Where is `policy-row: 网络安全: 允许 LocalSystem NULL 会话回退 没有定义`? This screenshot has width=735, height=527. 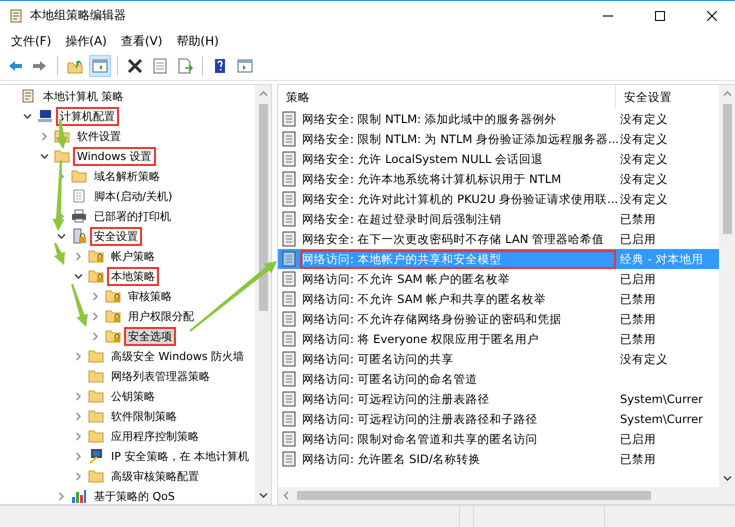
policy-row: 网络安全: 允许 LocalSystem NULL 会话回退 没有定义 is located at coordinates (498, 159).